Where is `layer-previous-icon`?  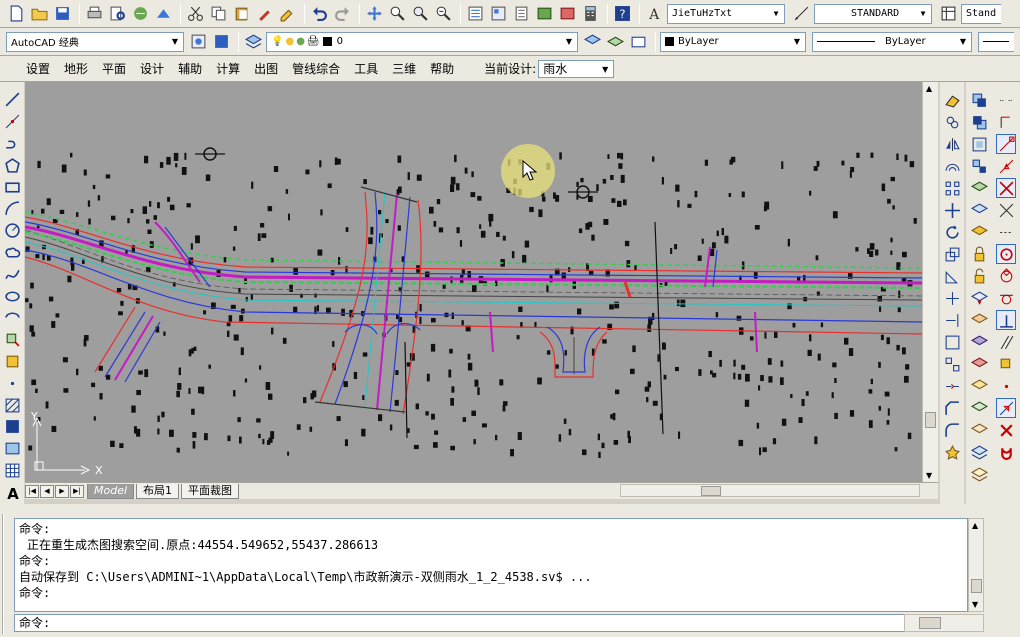 layer-previous-icon is located at coordinates (615, 41).